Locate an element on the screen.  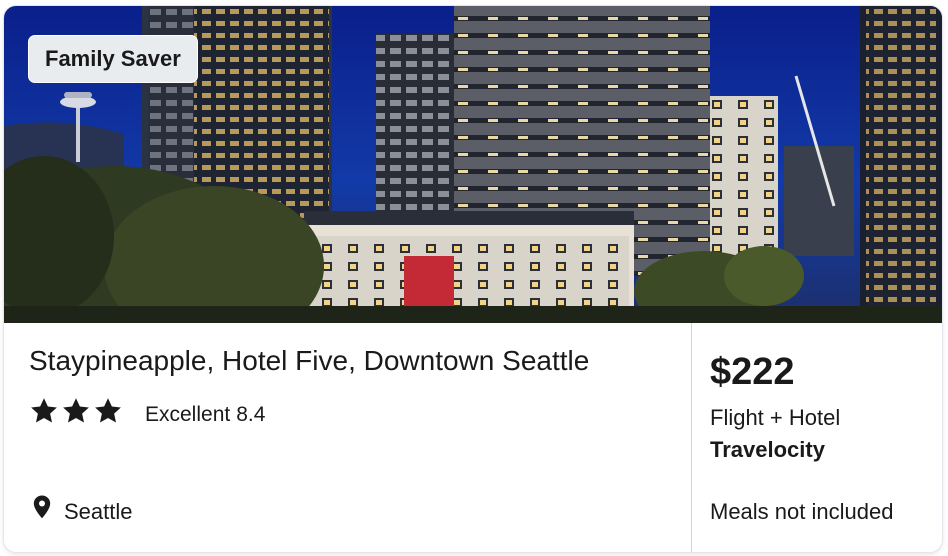
package-type: Flight + Hotel is located at coordinates (775, 417).